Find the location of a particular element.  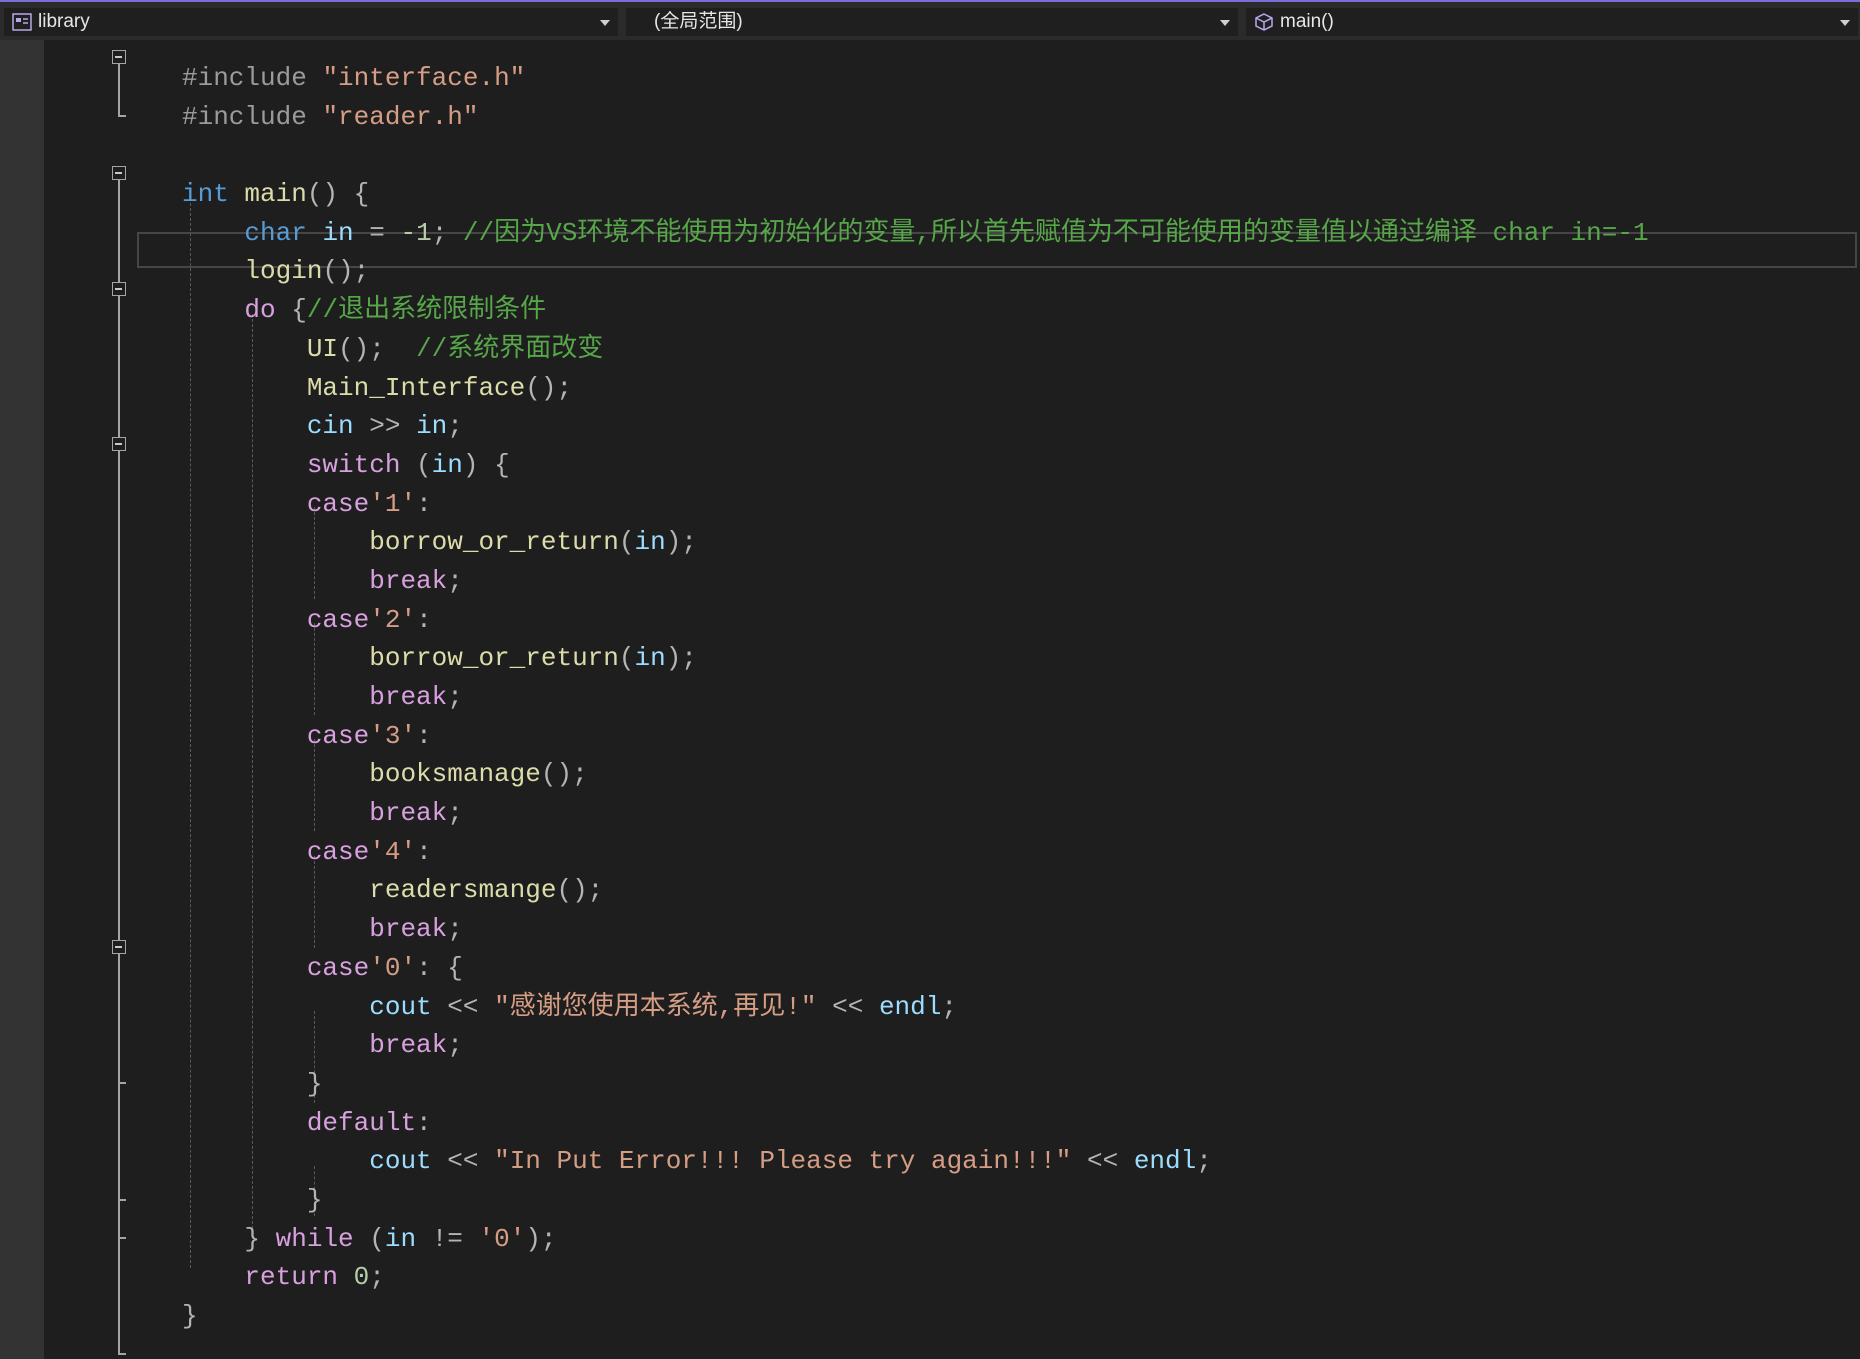

code-line: case'0': { is located at coordinates (915, 968).